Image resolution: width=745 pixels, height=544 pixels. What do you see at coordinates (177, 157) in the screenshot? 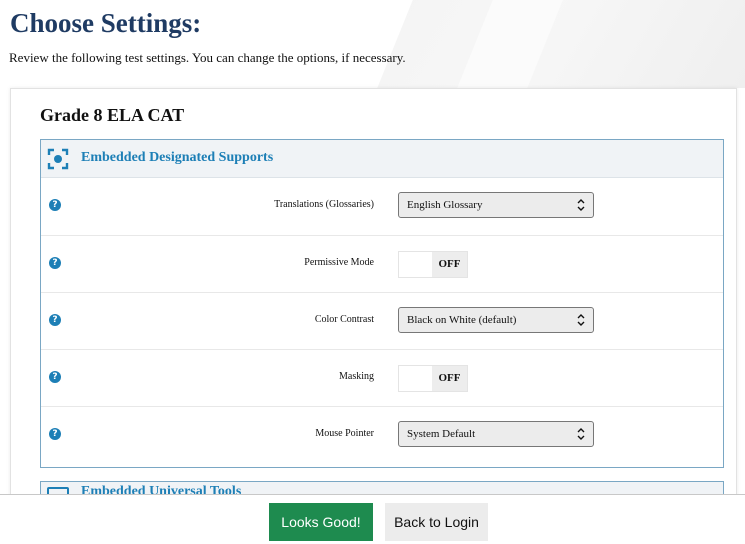
I see `section-title: Embedded Designated Supports` at bounding box center [177, 157].